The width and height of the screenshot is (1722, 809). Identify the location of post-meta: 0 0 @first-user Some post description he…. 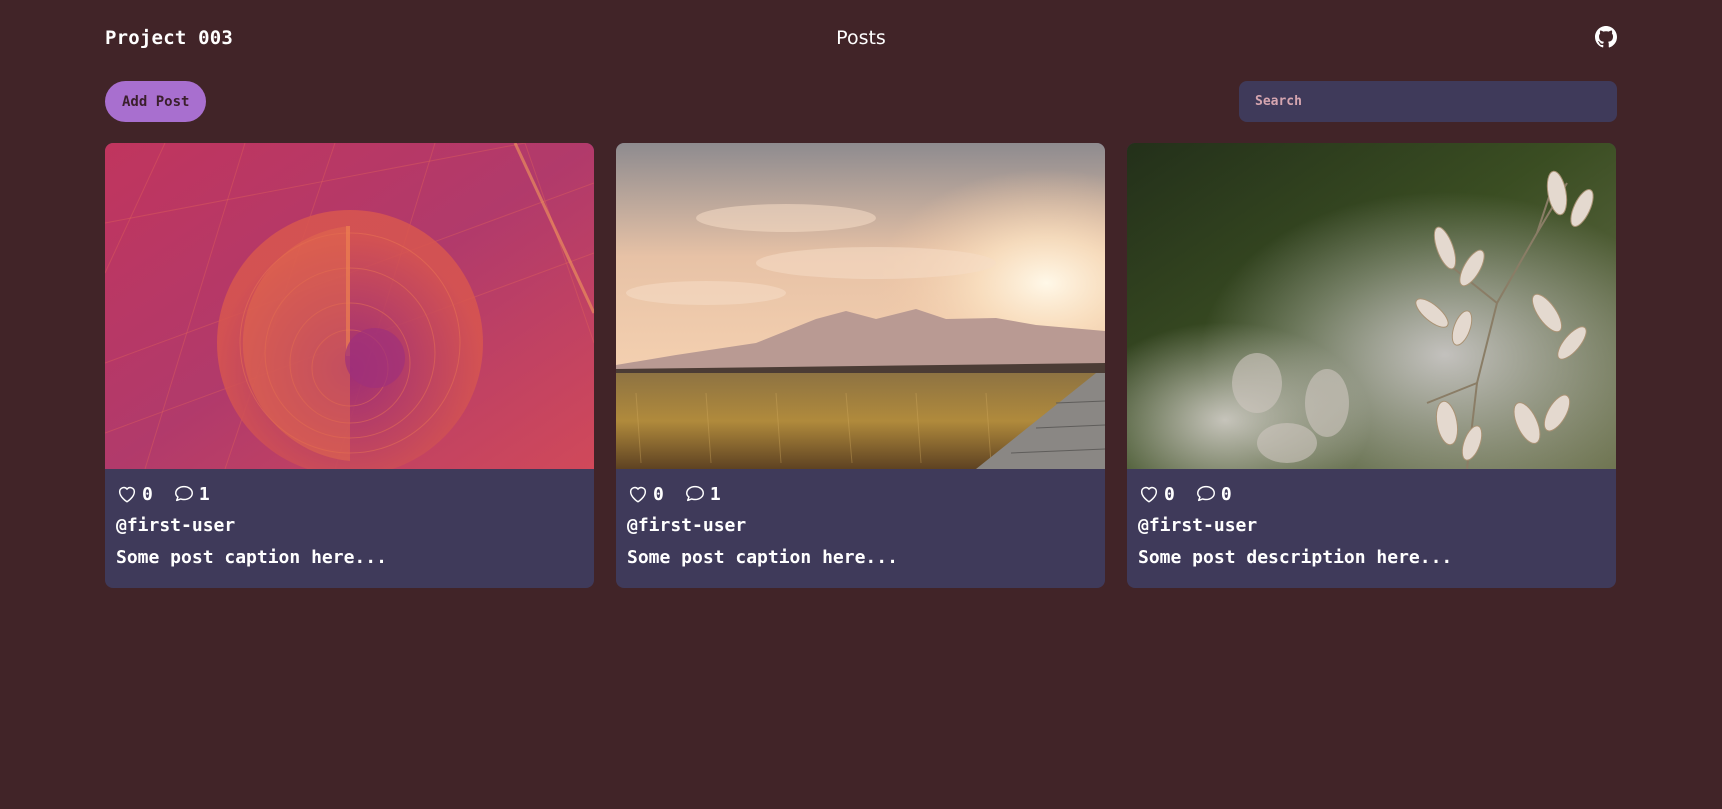
(1371, 519).